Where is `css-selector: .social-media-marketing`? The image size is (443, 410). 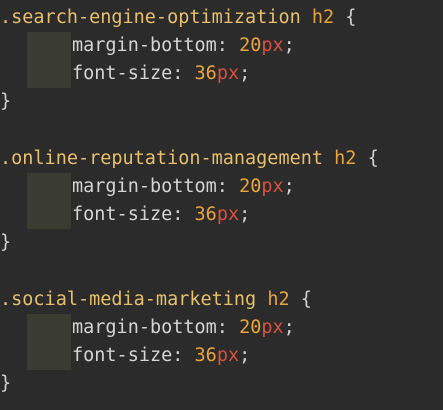
css-selector: .social-media-marketing is located at coordinates (128, 299).